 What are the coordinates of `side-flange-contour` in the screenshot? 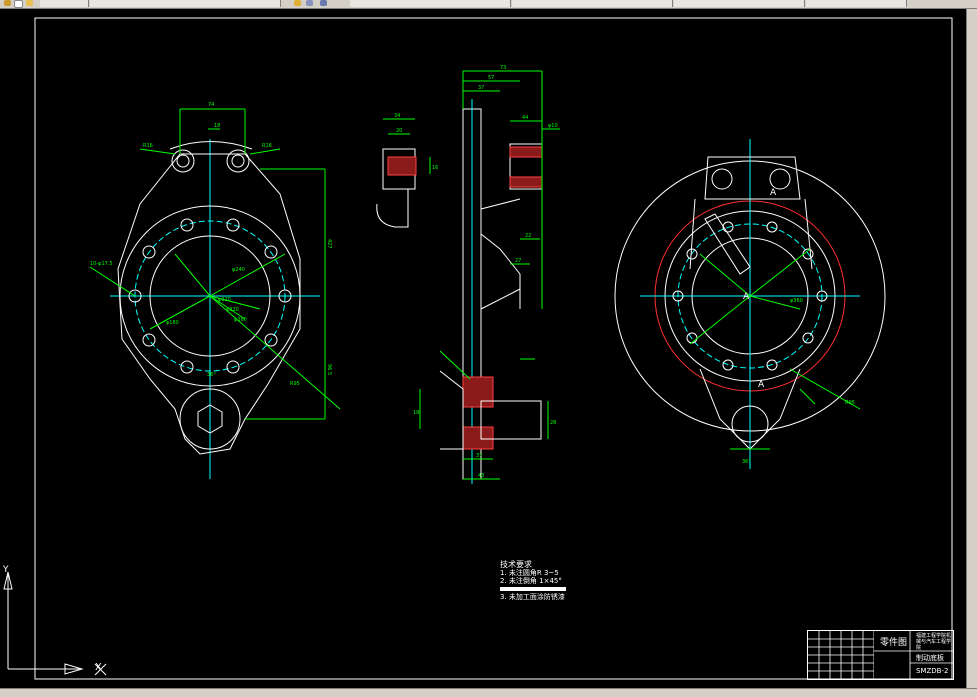 It's located at (500, 271).